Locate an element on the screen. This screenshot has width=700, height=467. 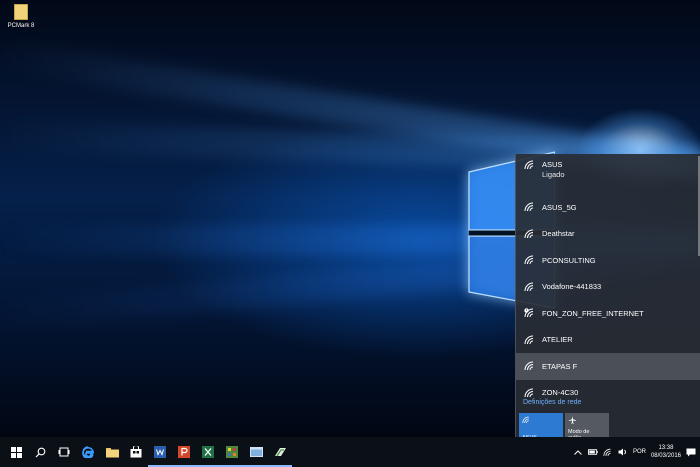
powerpoint-icon is located at coordinates (184, 452).